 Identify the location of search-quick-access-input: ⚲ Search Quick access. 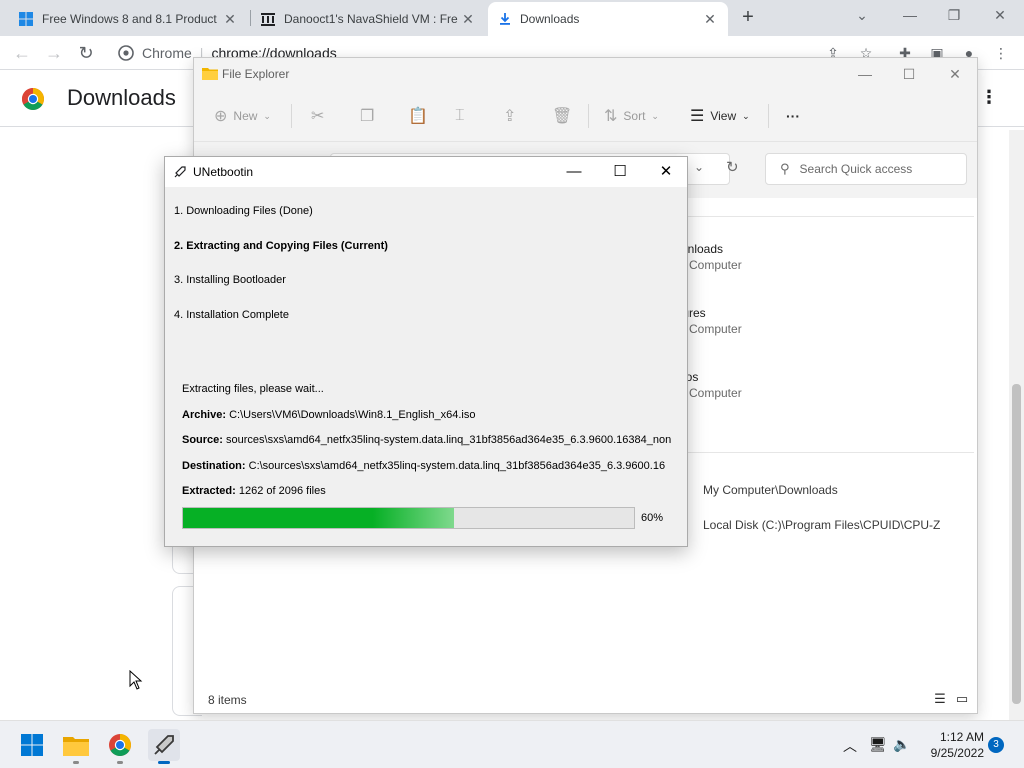
(866, 169).